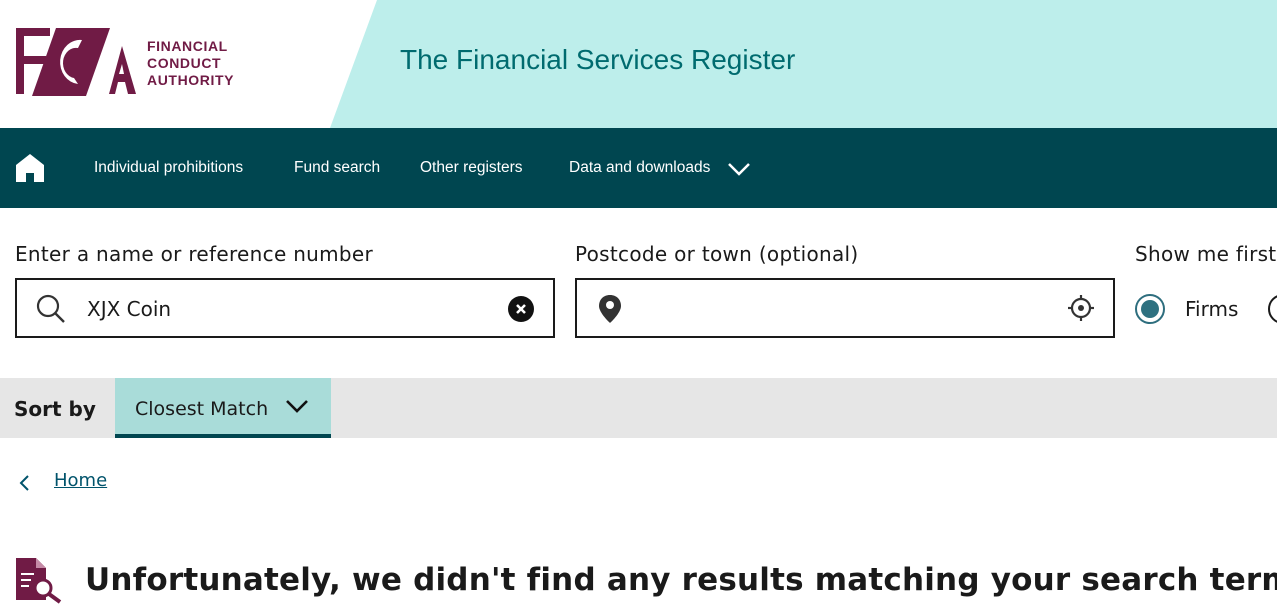  Describe the element at coordinates (202, 409) in the screenshot. I see `sort-selected-value: Closest Match` at that location.